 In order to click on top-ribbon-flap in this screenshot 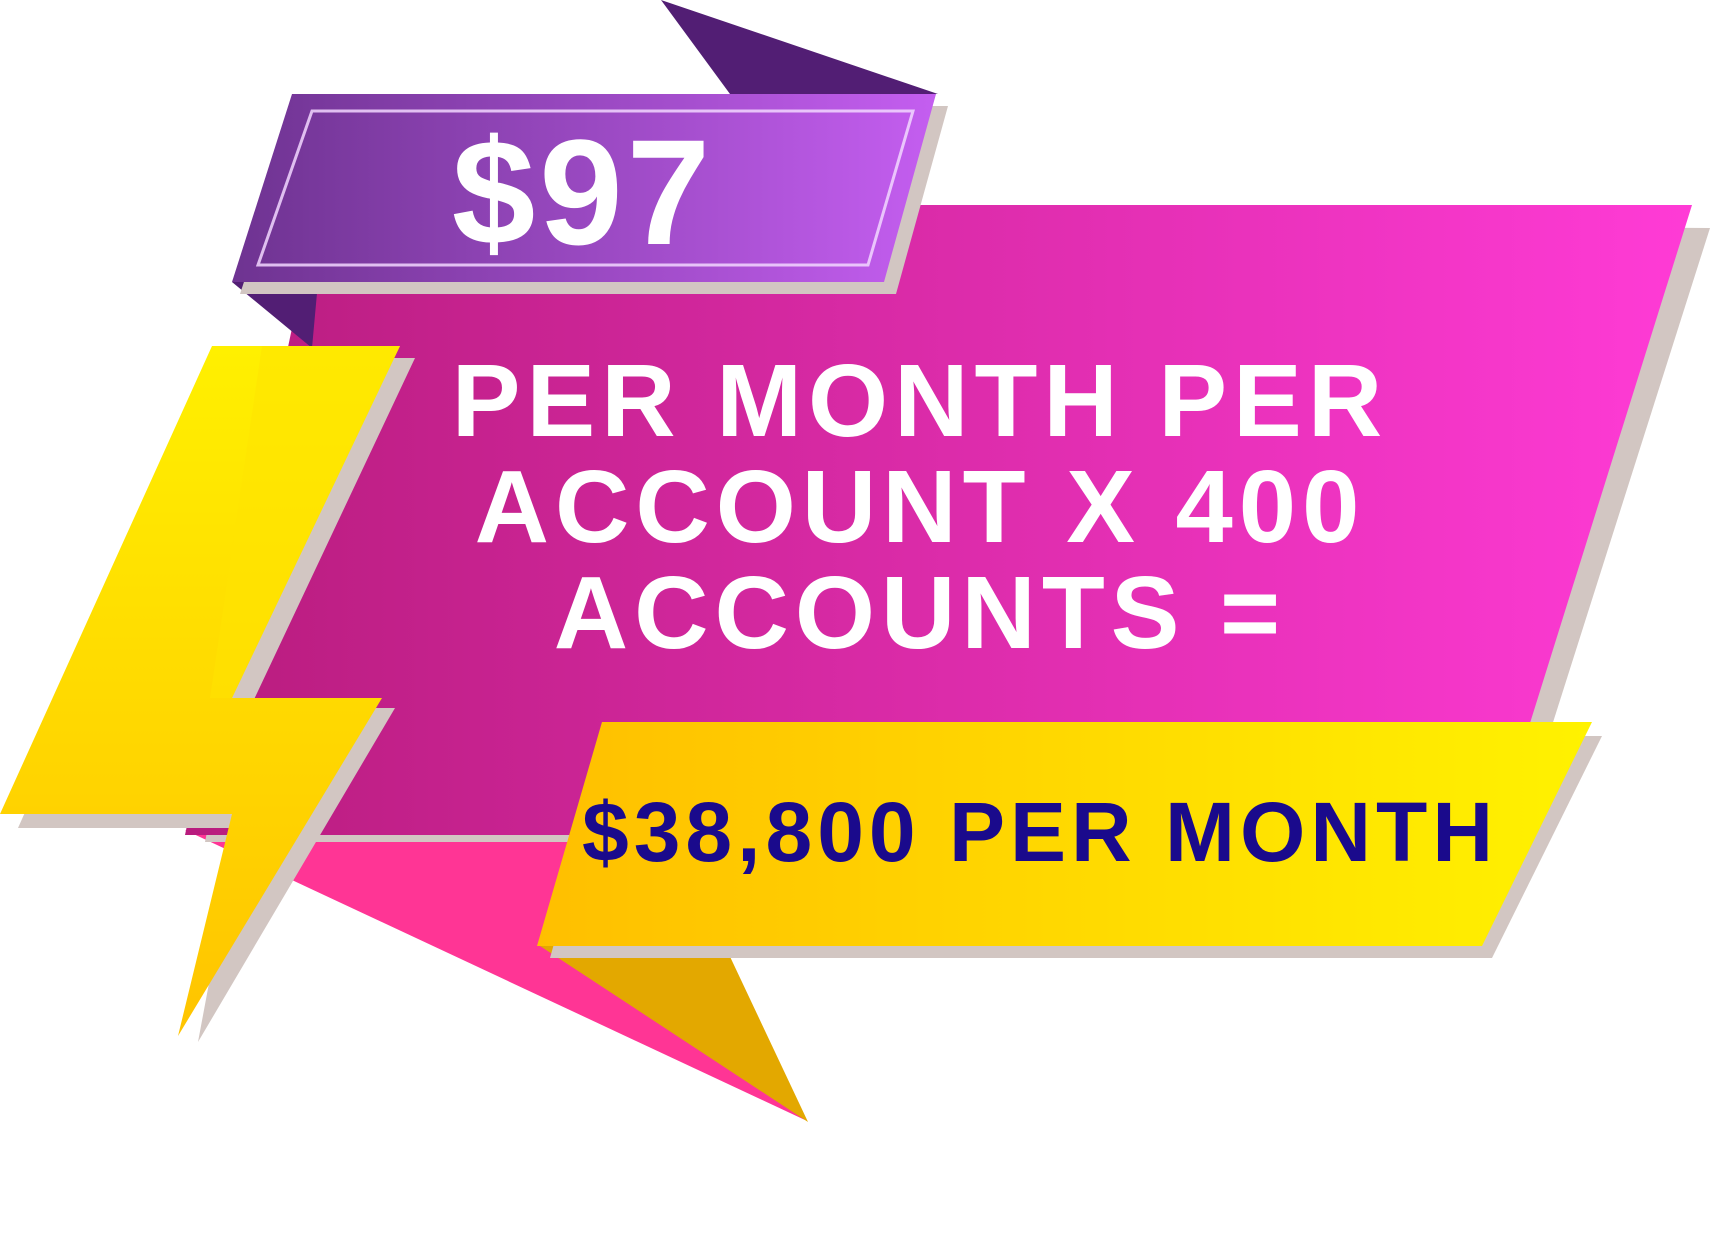, I will do `click(799, 47)`.